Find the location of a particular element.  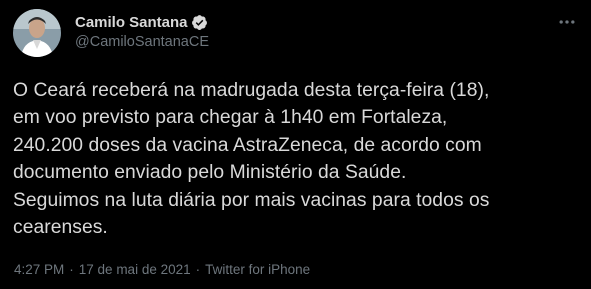

tweet-time: 4:27 PM is located at coordinates (39, 269).